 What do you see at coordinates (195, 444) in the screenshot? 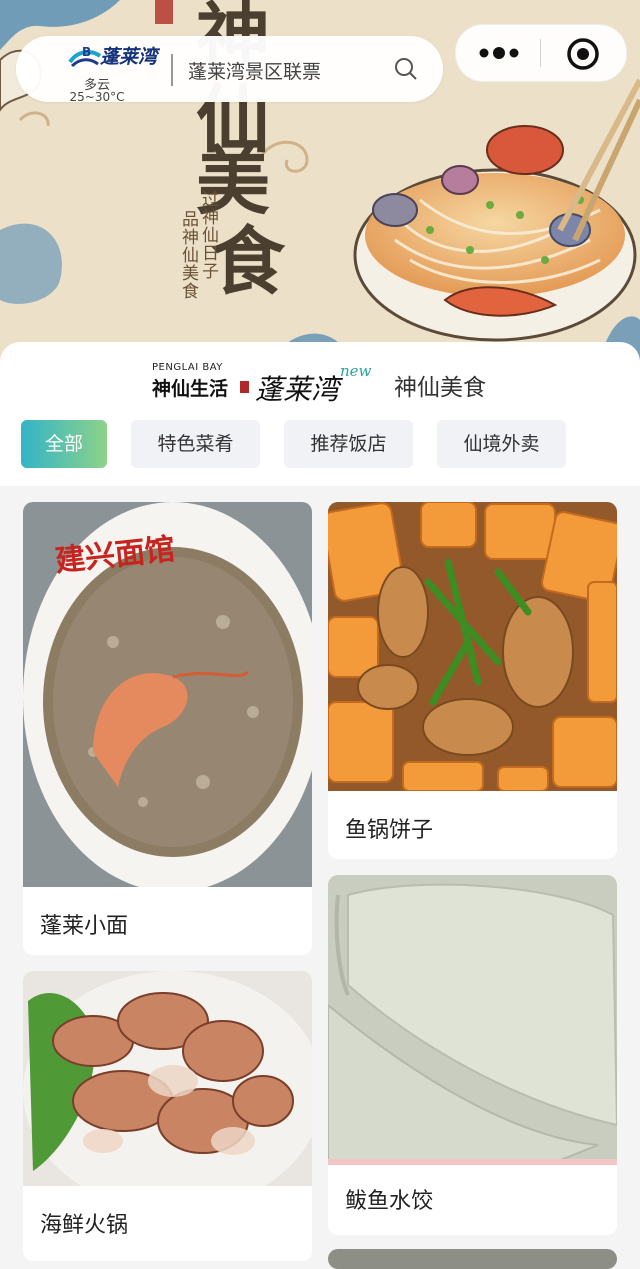
I see `tab-specialty-dishes: 特色菜肴` at bounding box center [195, 444].